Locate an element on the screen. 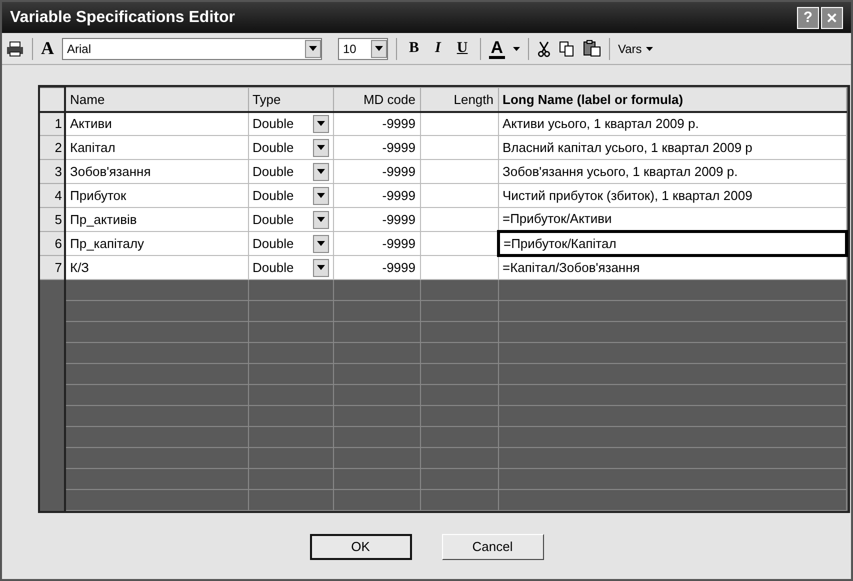 Image resolution: width=853 pixels, height=581 pixels. font-icon: A is located at coordinates (47, 48).